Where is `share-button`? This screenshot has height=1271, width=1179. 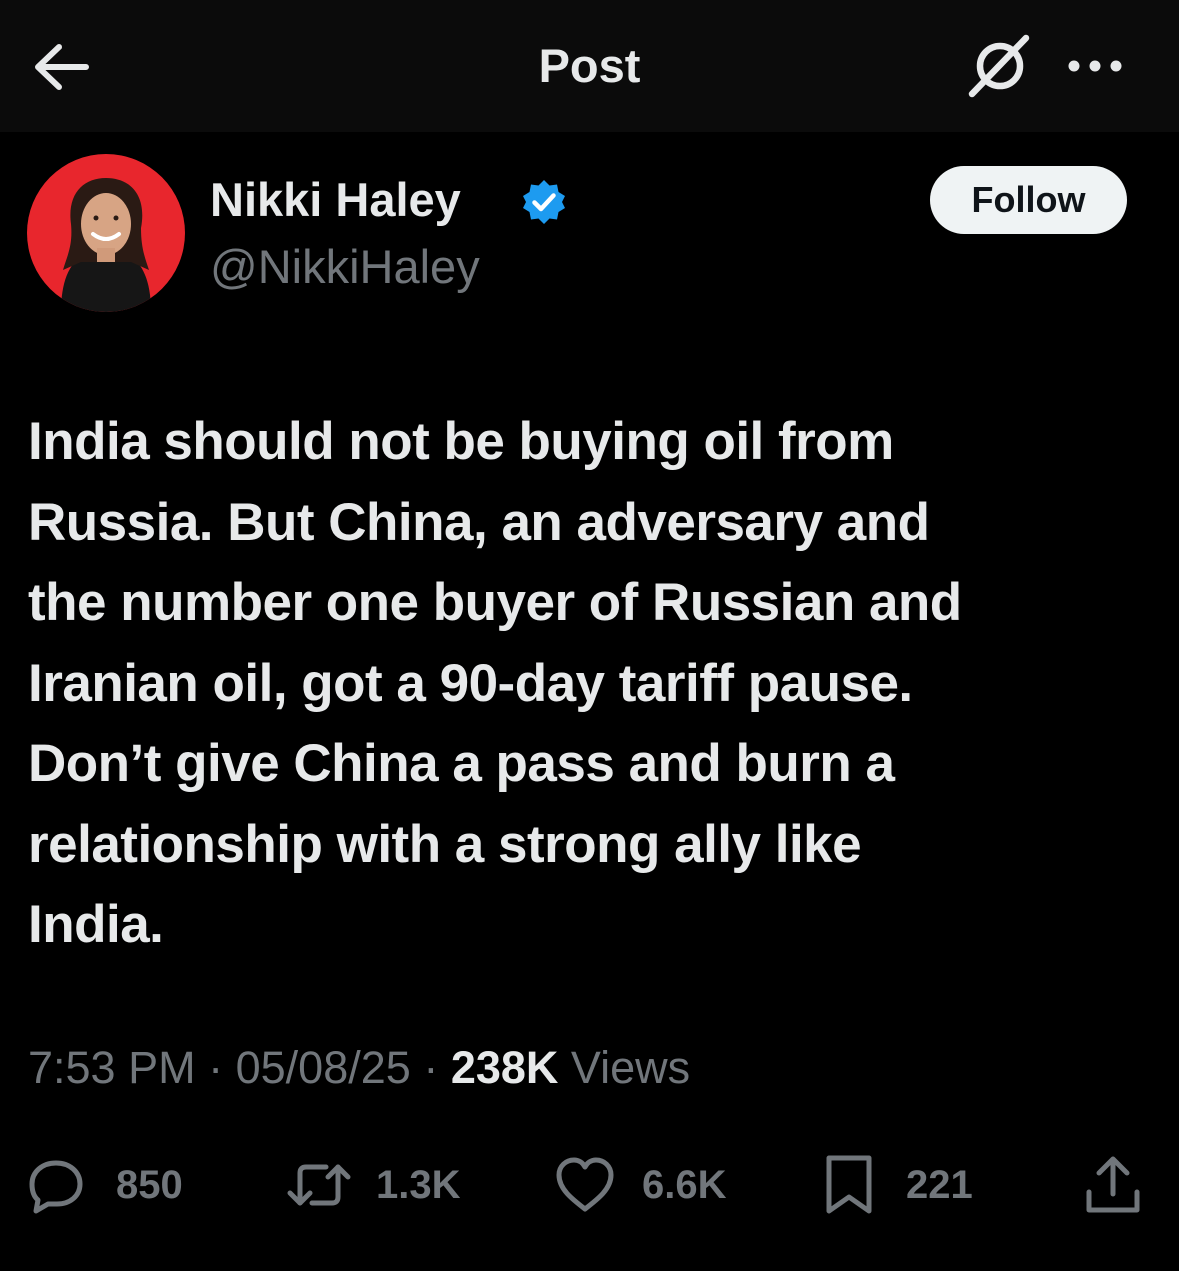 share-button is located at coordinates (1113, 1185).